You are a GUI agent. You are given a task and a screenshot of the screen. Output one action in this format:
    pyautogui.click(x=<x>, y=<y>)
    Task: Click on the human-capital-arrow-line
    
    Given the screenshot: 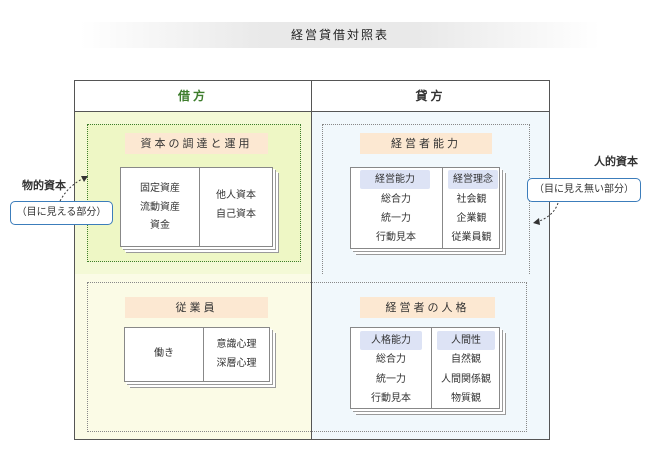 What is the action you would take?
    pyautogui.click(x=547, y=212)
    